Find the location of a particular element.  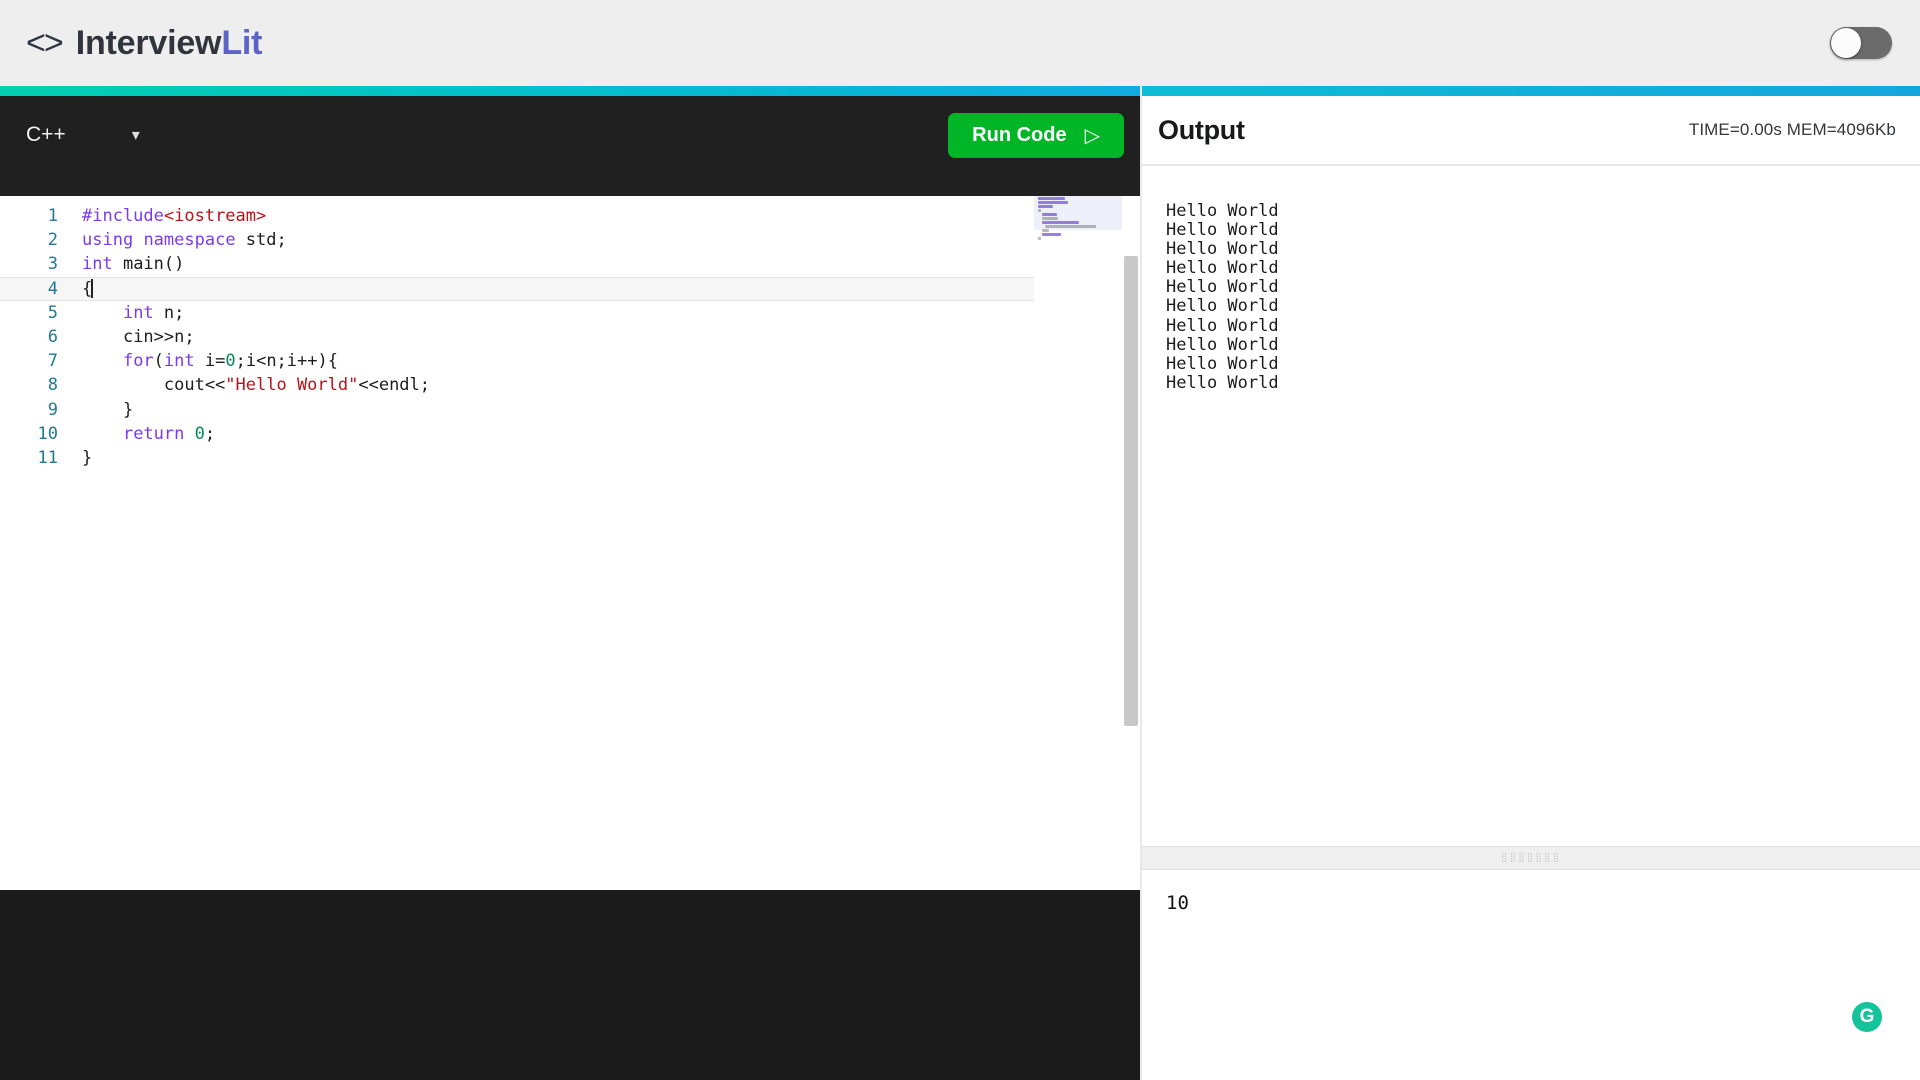

code-line: 5 int n; is located at coordinates (570, 313).